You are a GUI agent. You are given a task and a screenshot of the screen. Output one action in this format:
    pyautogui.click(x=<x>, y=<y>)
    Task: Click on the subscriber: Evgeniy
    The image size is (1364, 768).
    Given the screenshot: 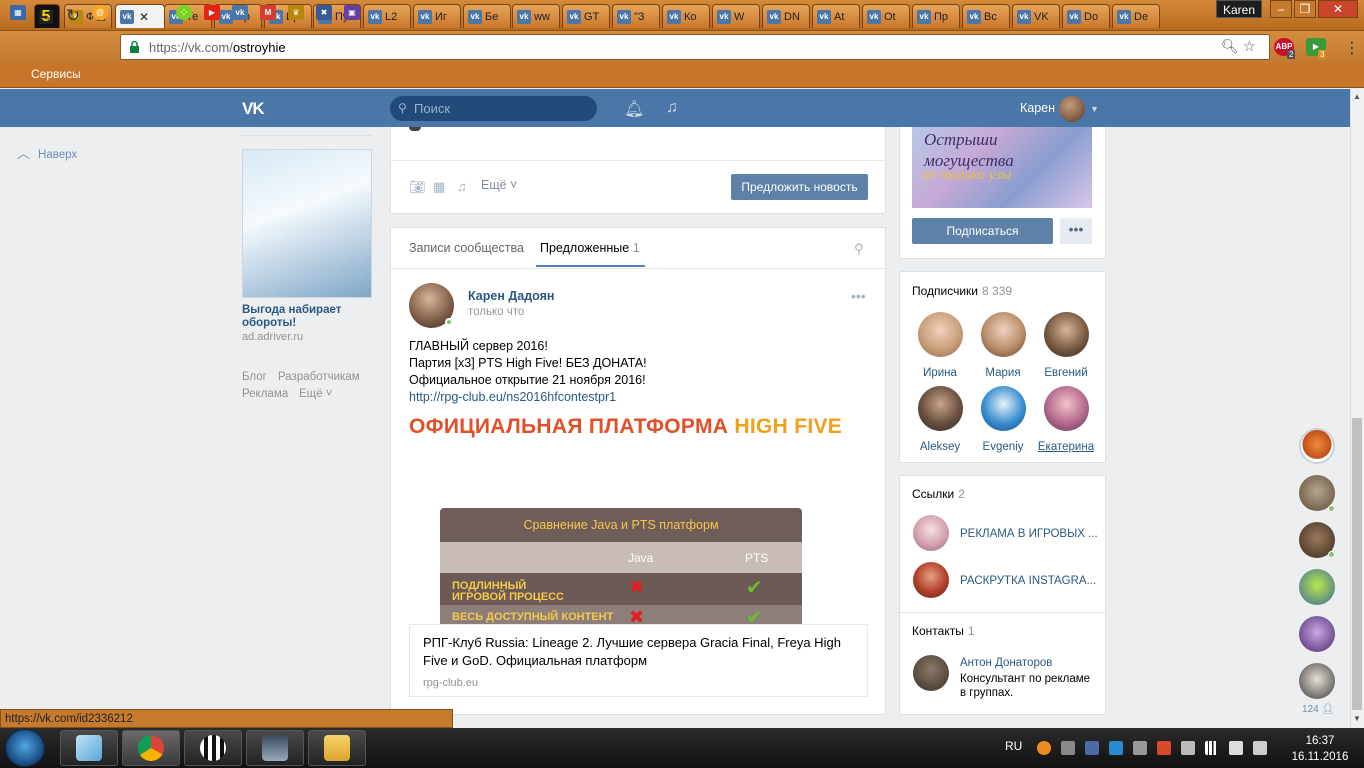 What is the action you would take?
    pyautogui.click(x=1003, y=419)
    